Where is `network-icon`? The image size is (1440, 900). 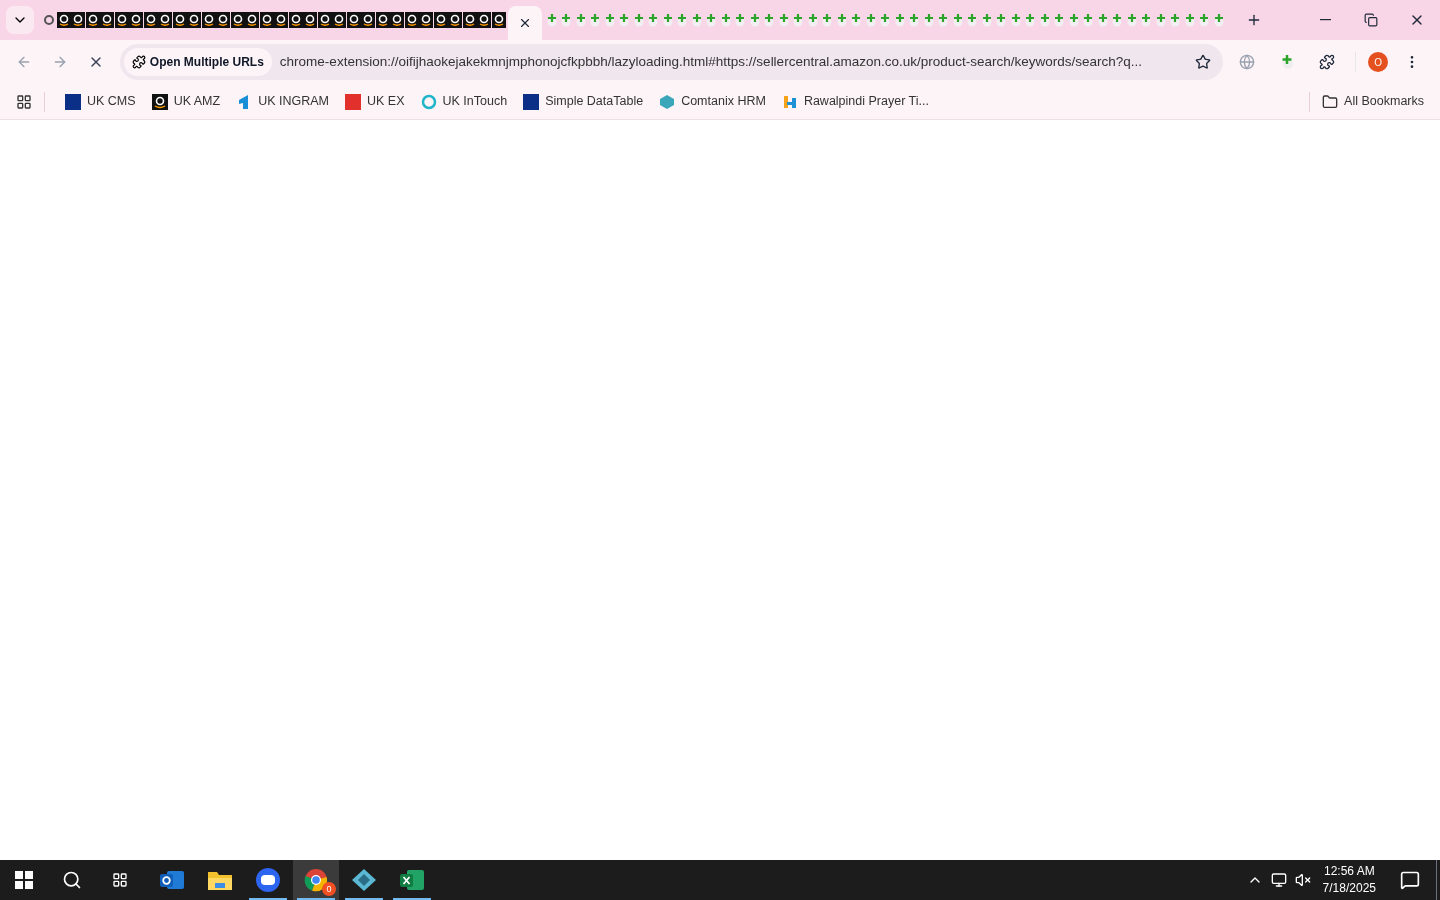
network-icon is located at coordinates (1278, 880).